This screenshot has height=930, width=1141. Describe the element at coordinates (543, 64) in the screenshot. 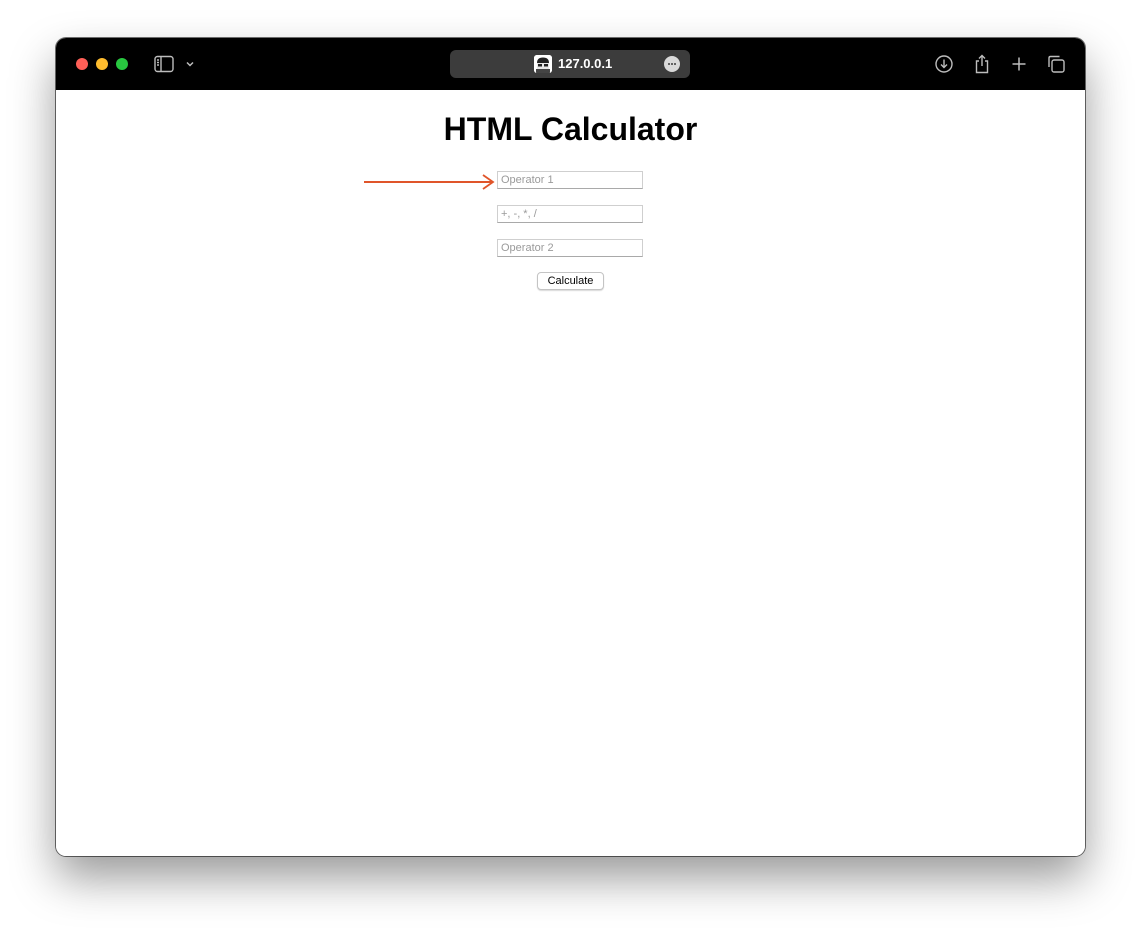

I see `site-favicon-icon` at that location.